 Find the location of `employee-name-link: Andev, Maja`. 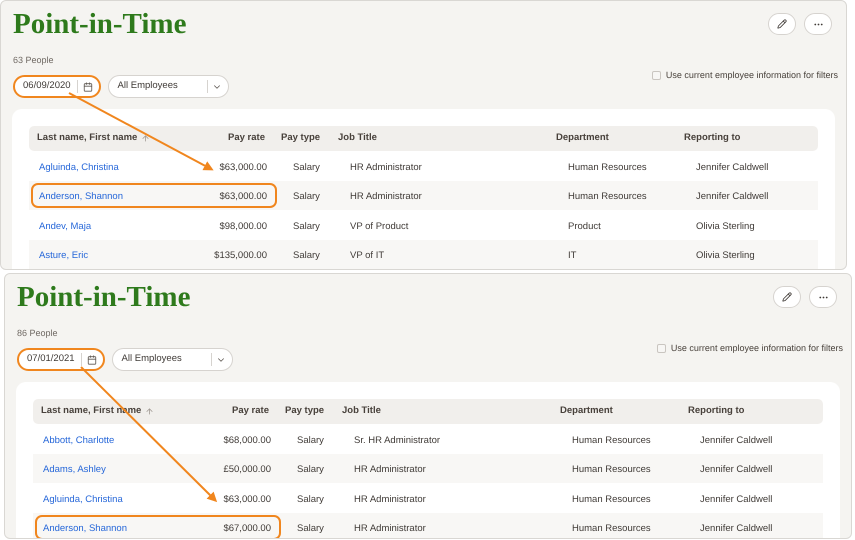

employee-name-link: Andev, Maja is located at coordinates (65, 226).